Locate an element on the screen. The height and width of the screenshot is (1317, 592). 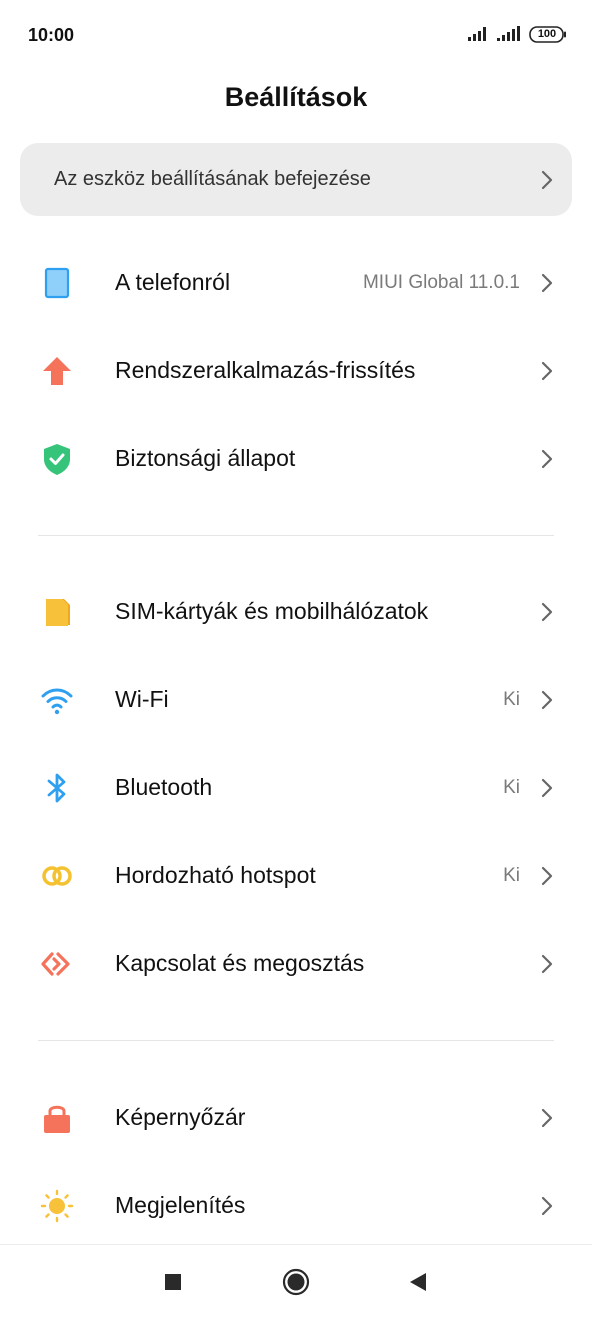
hotspot-icon is located at coordinates (57, 876).